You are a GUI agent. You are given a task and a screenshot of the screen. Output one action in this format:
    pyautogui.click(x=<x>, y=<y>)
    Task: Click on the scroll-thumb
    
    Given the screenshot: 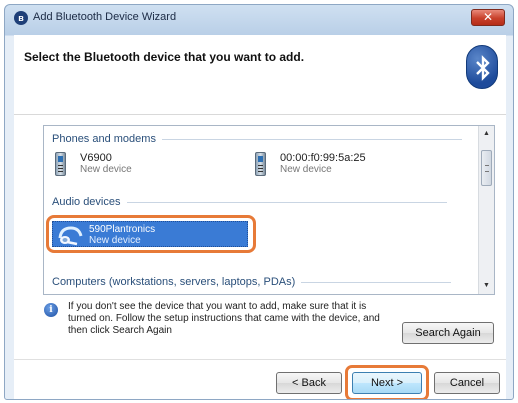 What is the action you would take?
    pyautogui.click(x=486, y=168)
    